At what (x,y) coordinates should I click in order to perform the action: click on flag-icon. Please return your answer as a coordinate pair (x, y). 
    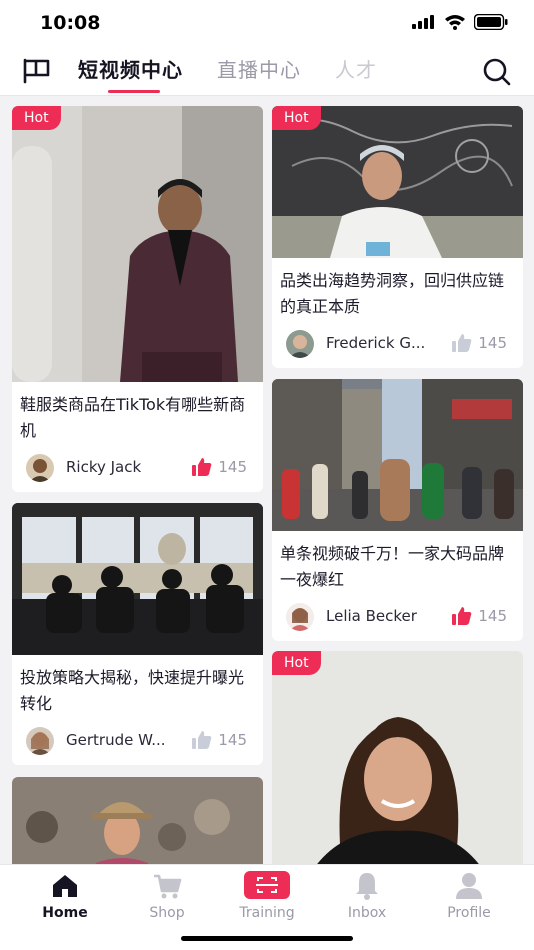
    Looking at the image, I should click on (37, 71).